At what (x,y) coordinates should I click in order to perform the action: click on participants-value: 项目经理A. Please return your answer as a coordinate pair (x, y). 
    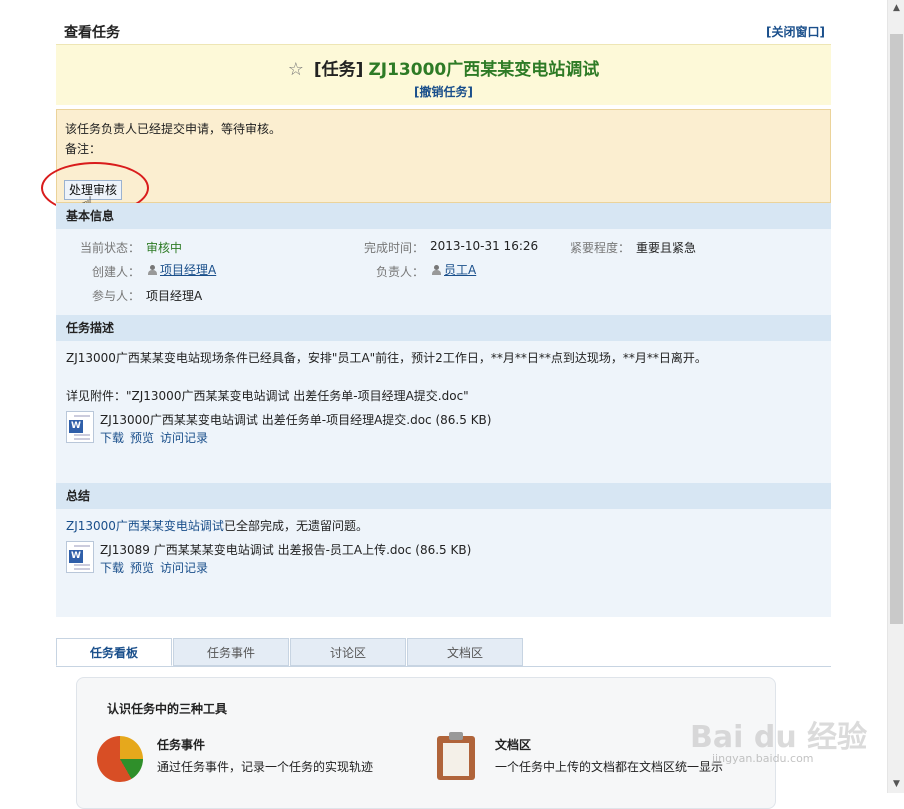
    Looking at the image, I should click on (174, 296).